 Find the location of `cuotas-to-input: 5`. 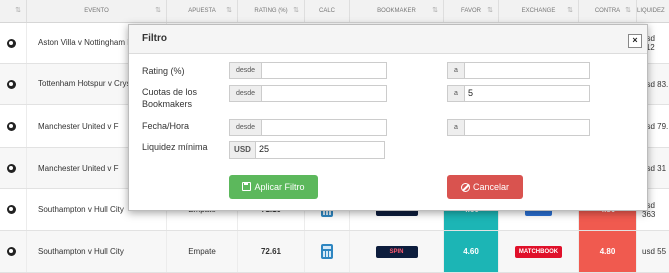

cuotas-to-input: 5 is located at coordinates (527, 93).